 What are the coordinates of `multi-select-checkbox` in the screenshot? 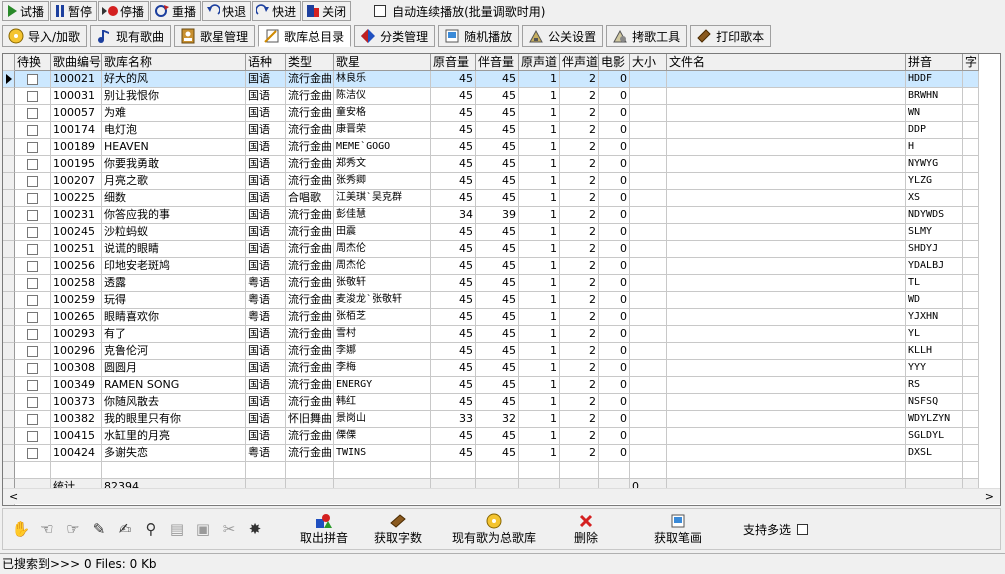 It's located at (803, 529).